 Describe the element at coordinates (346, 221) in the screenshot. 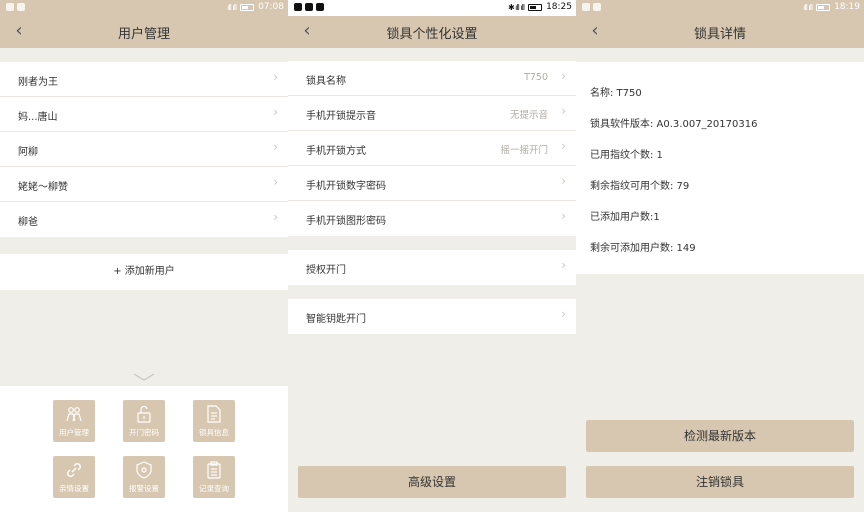

I see `setting-label: 手机开锁图形密码` at that location.